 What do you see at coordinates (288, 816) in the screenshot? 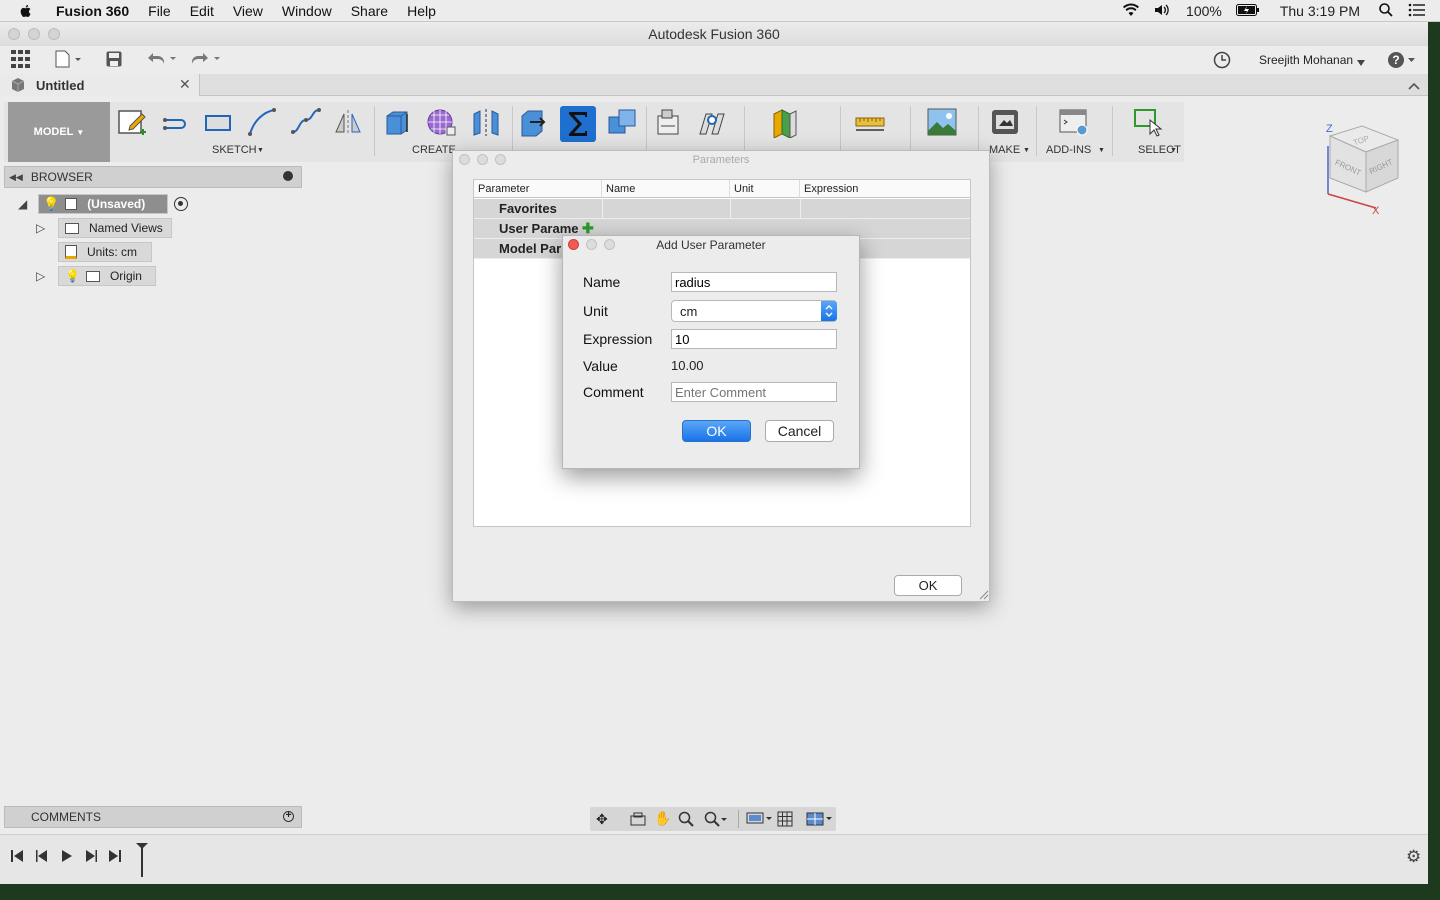
I see `add-comment-icon: +` at bounding box center [288, 816].